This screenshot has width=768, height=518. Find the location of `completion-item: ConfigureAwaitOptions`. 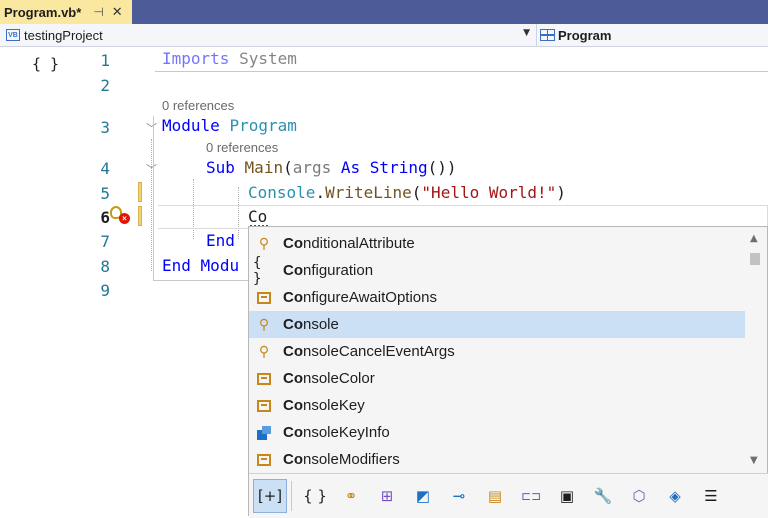

completion-item: ConfigureAwaitOptions is located at coordinates (497, 297).